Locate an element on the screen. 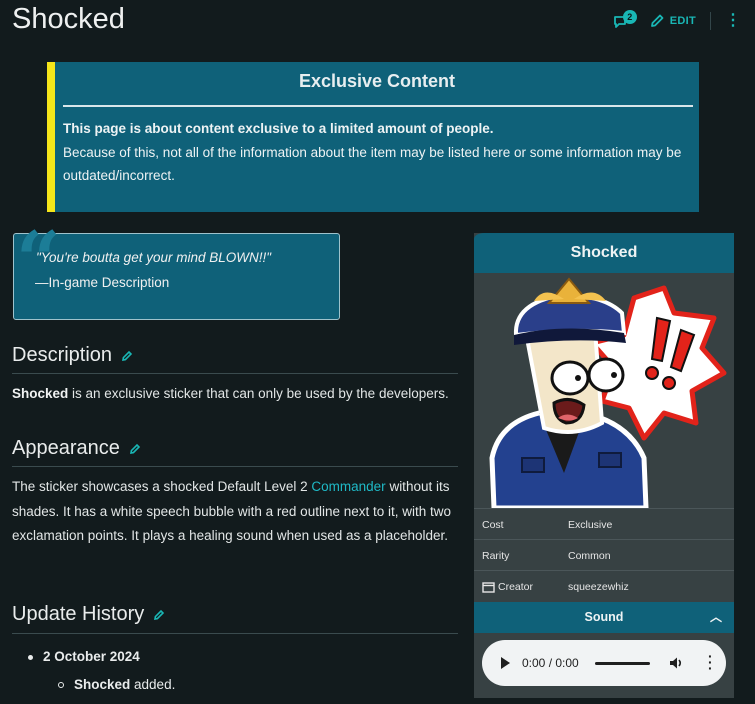 The width and height of the screenshot is (755, 704). update-history-heading: Update History is located at coordinates (88, 614).